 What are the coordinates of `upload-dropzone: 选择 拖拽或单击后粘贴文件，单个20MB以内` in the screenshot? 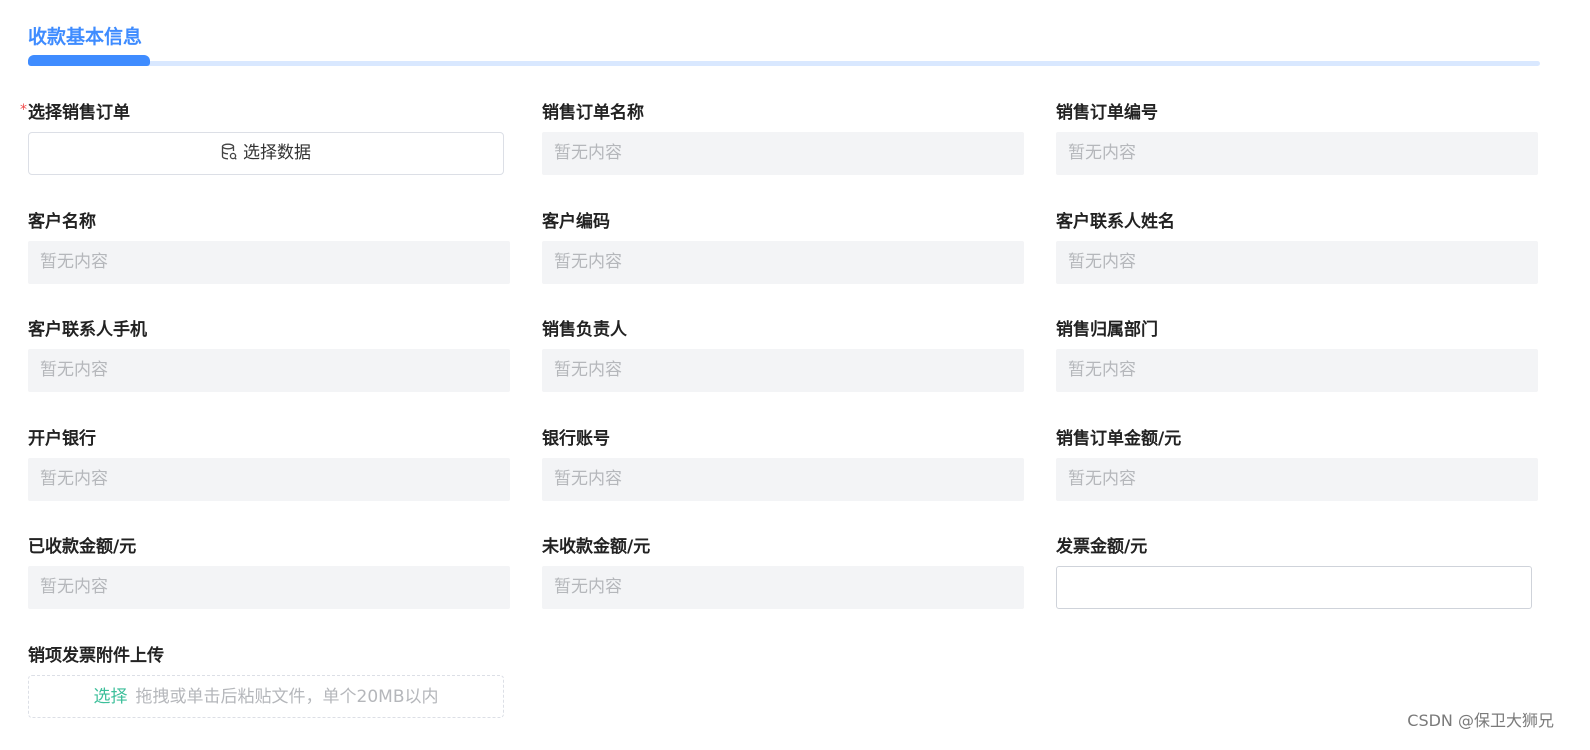 It's located at (266, 696).